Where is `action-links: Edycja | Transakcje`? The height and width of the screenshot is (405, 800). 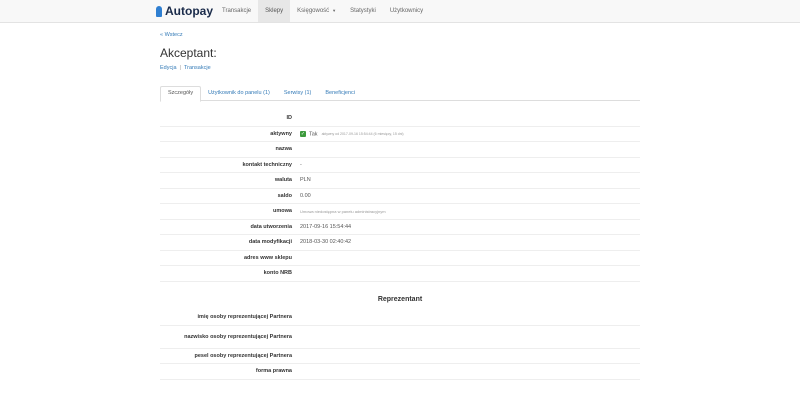 action-links: Edycja | Transakcje is located at coordinates (185, 68).